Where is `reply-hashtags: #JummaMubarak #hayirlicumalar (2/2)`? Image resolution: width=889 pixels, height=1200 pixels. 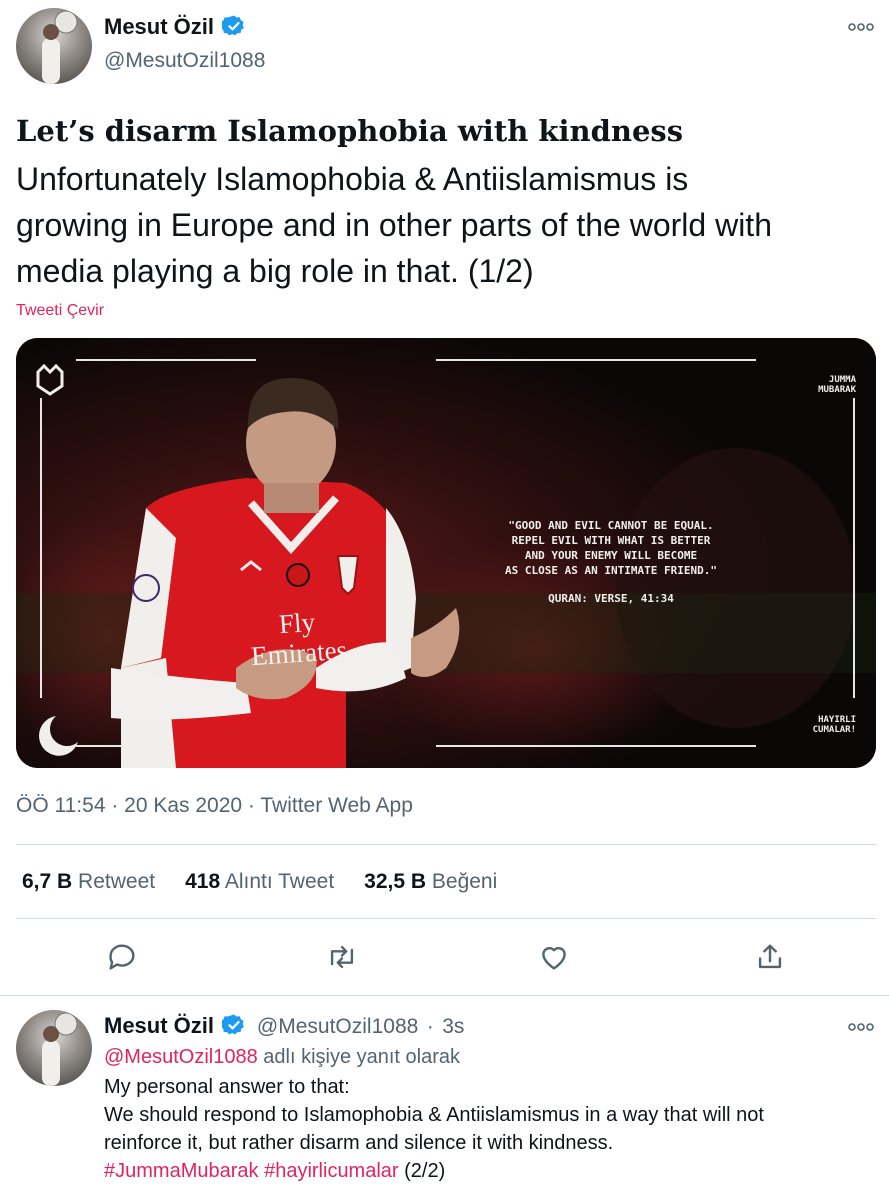
reply-hashtags: #JummaMubarak #hayirlicumalar (2/2) is located at coordinates (491, 1171).